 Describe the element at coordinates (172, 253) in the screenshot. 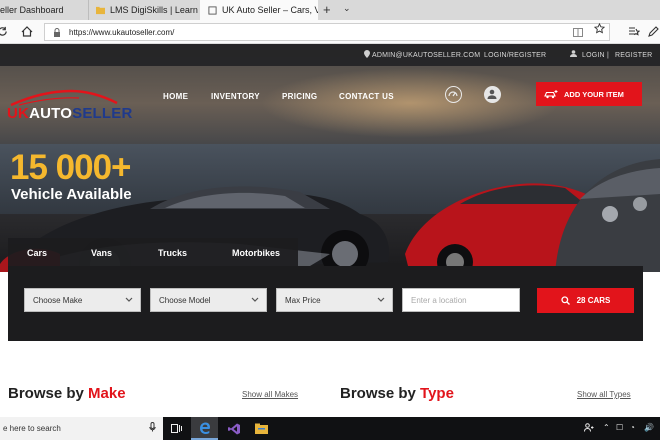

I see `tab-trucks: Trucks` at that location.